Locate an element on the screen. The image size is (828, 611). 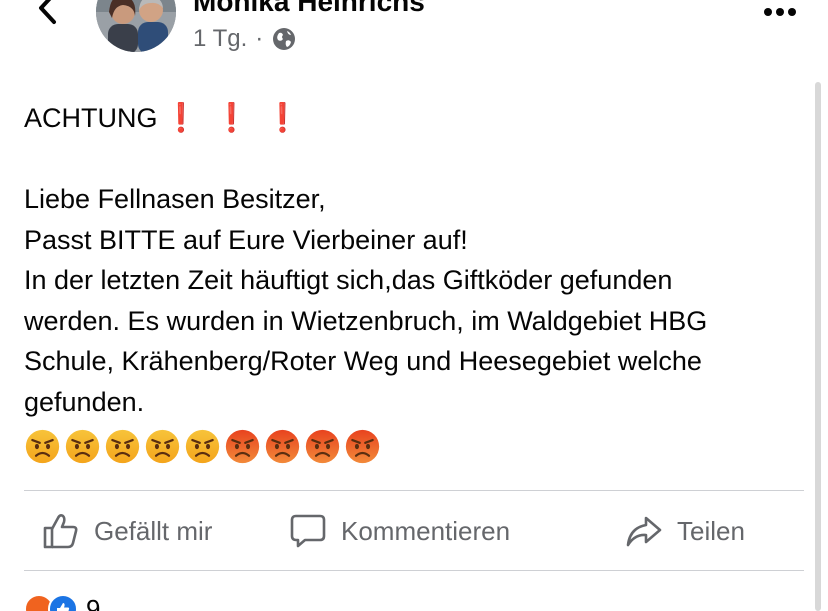
post-headline-line: ACHTUNG ❗ ❗ ❗ is located at coordinates (416, 118).